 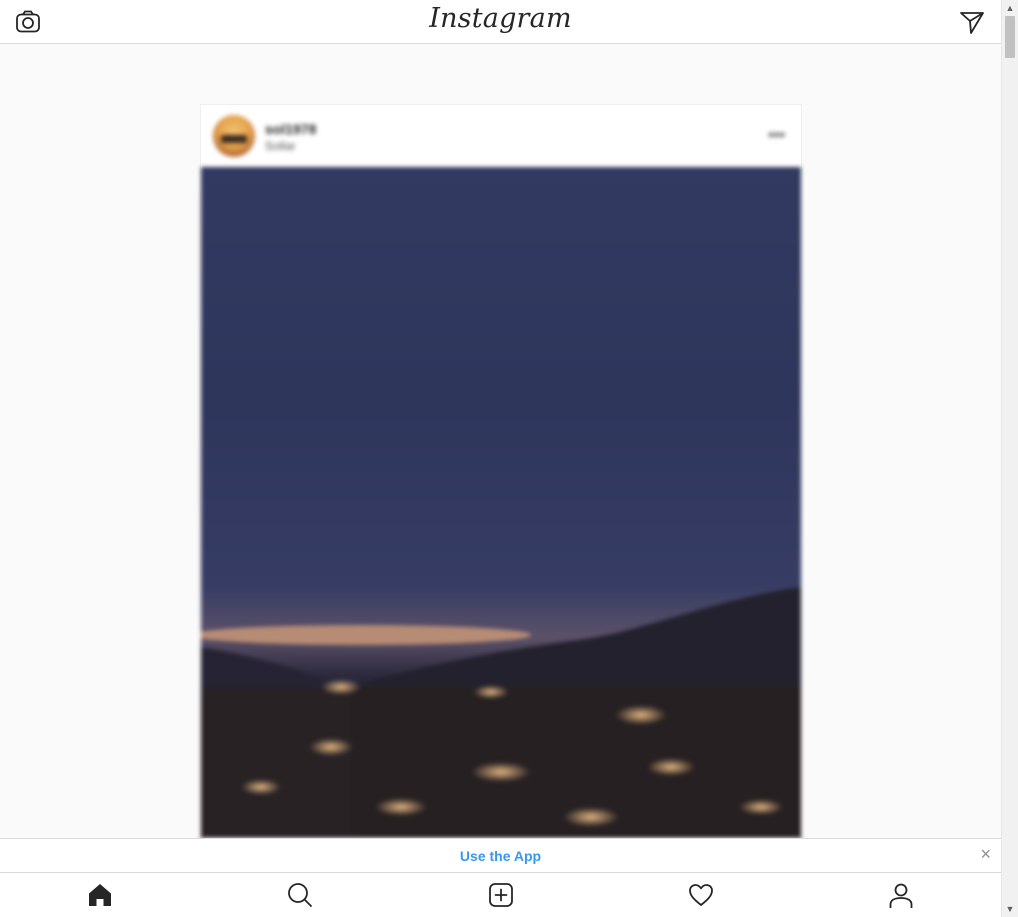 What do you see at coordinates (901, 895) in the screenshot?
I see `profile-icon` at bounding box center [901, 895].